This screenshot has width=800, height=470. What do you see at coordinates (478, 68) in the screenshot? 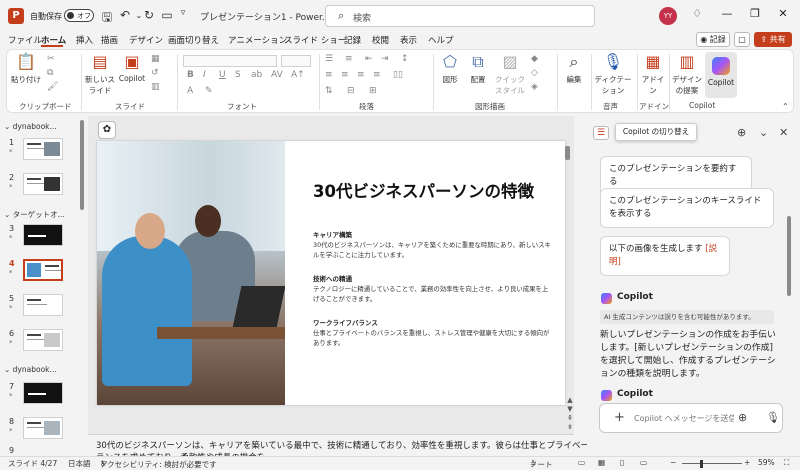
I see `arrange-button: ⧉ 配置` at bounding box center [478, 68].